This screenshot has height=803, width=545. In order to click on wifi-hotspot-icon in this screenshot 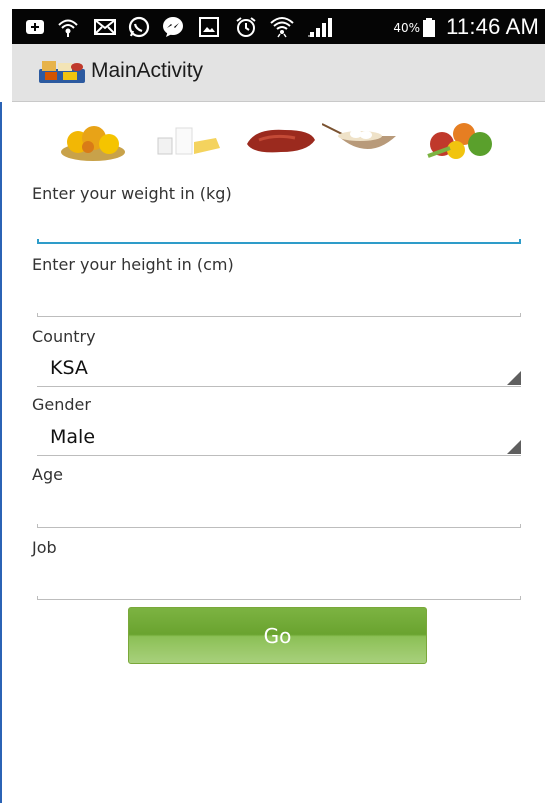, I will do `click(68, 26)`.